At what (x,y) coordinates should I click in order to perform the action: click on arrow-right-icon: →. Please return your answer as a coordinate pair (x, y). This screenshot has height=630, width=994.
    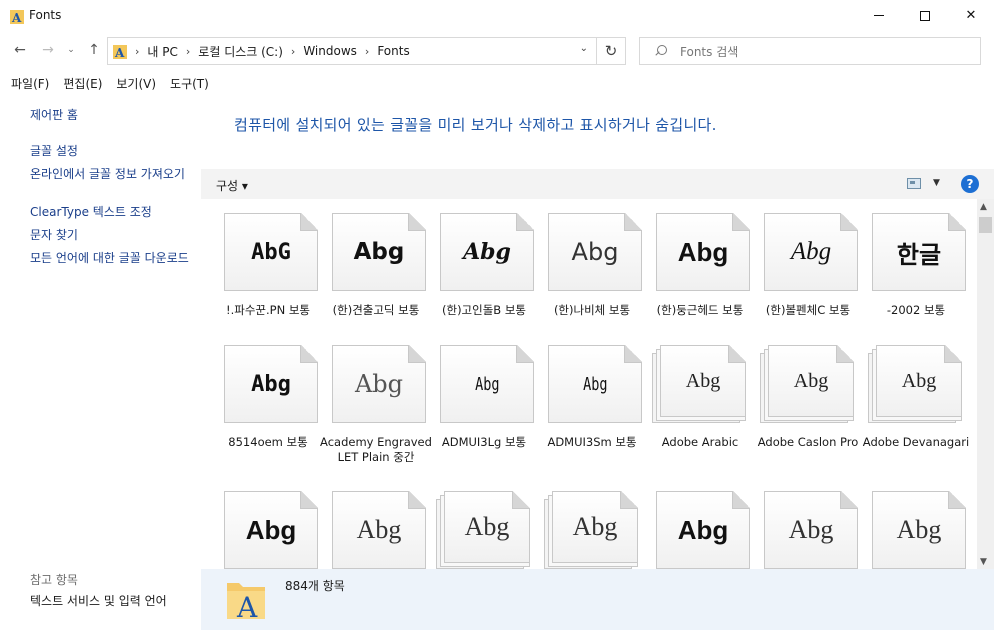
    Looking at the image, I should click on (48, 50).